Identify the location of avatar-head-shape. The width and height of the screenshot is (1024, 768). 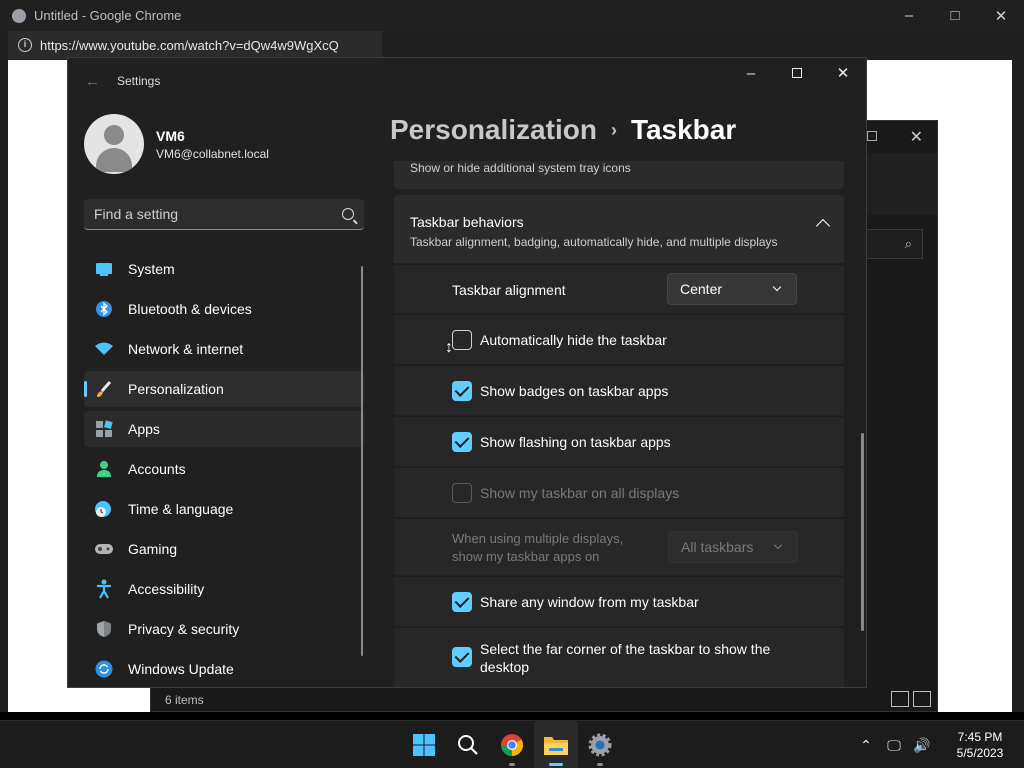
(114, 135).